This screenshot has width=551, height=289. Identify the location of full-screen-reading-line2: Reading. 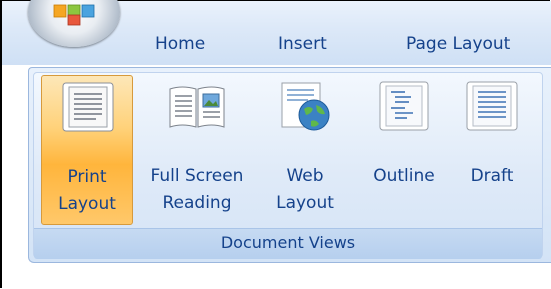
(197, 203).